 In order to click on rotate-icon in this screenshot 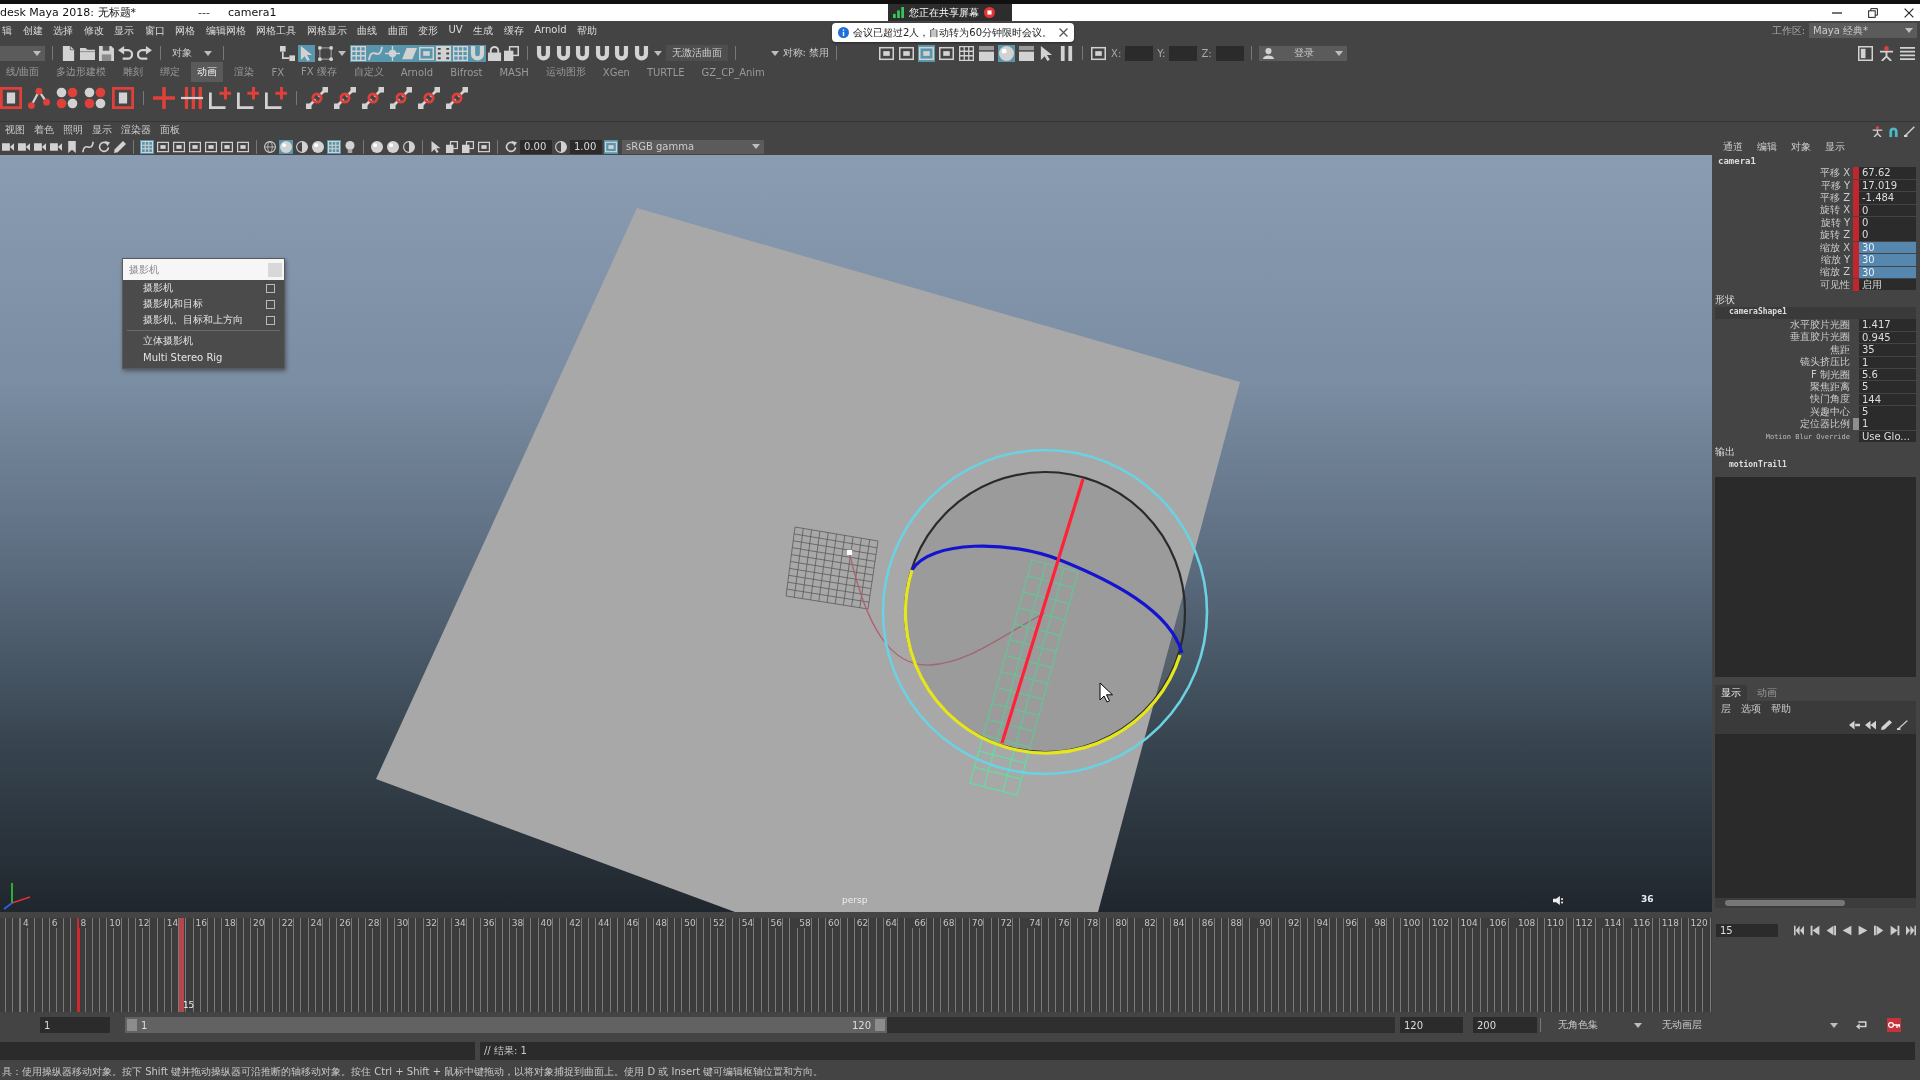, I will do `click(104, 146)`.